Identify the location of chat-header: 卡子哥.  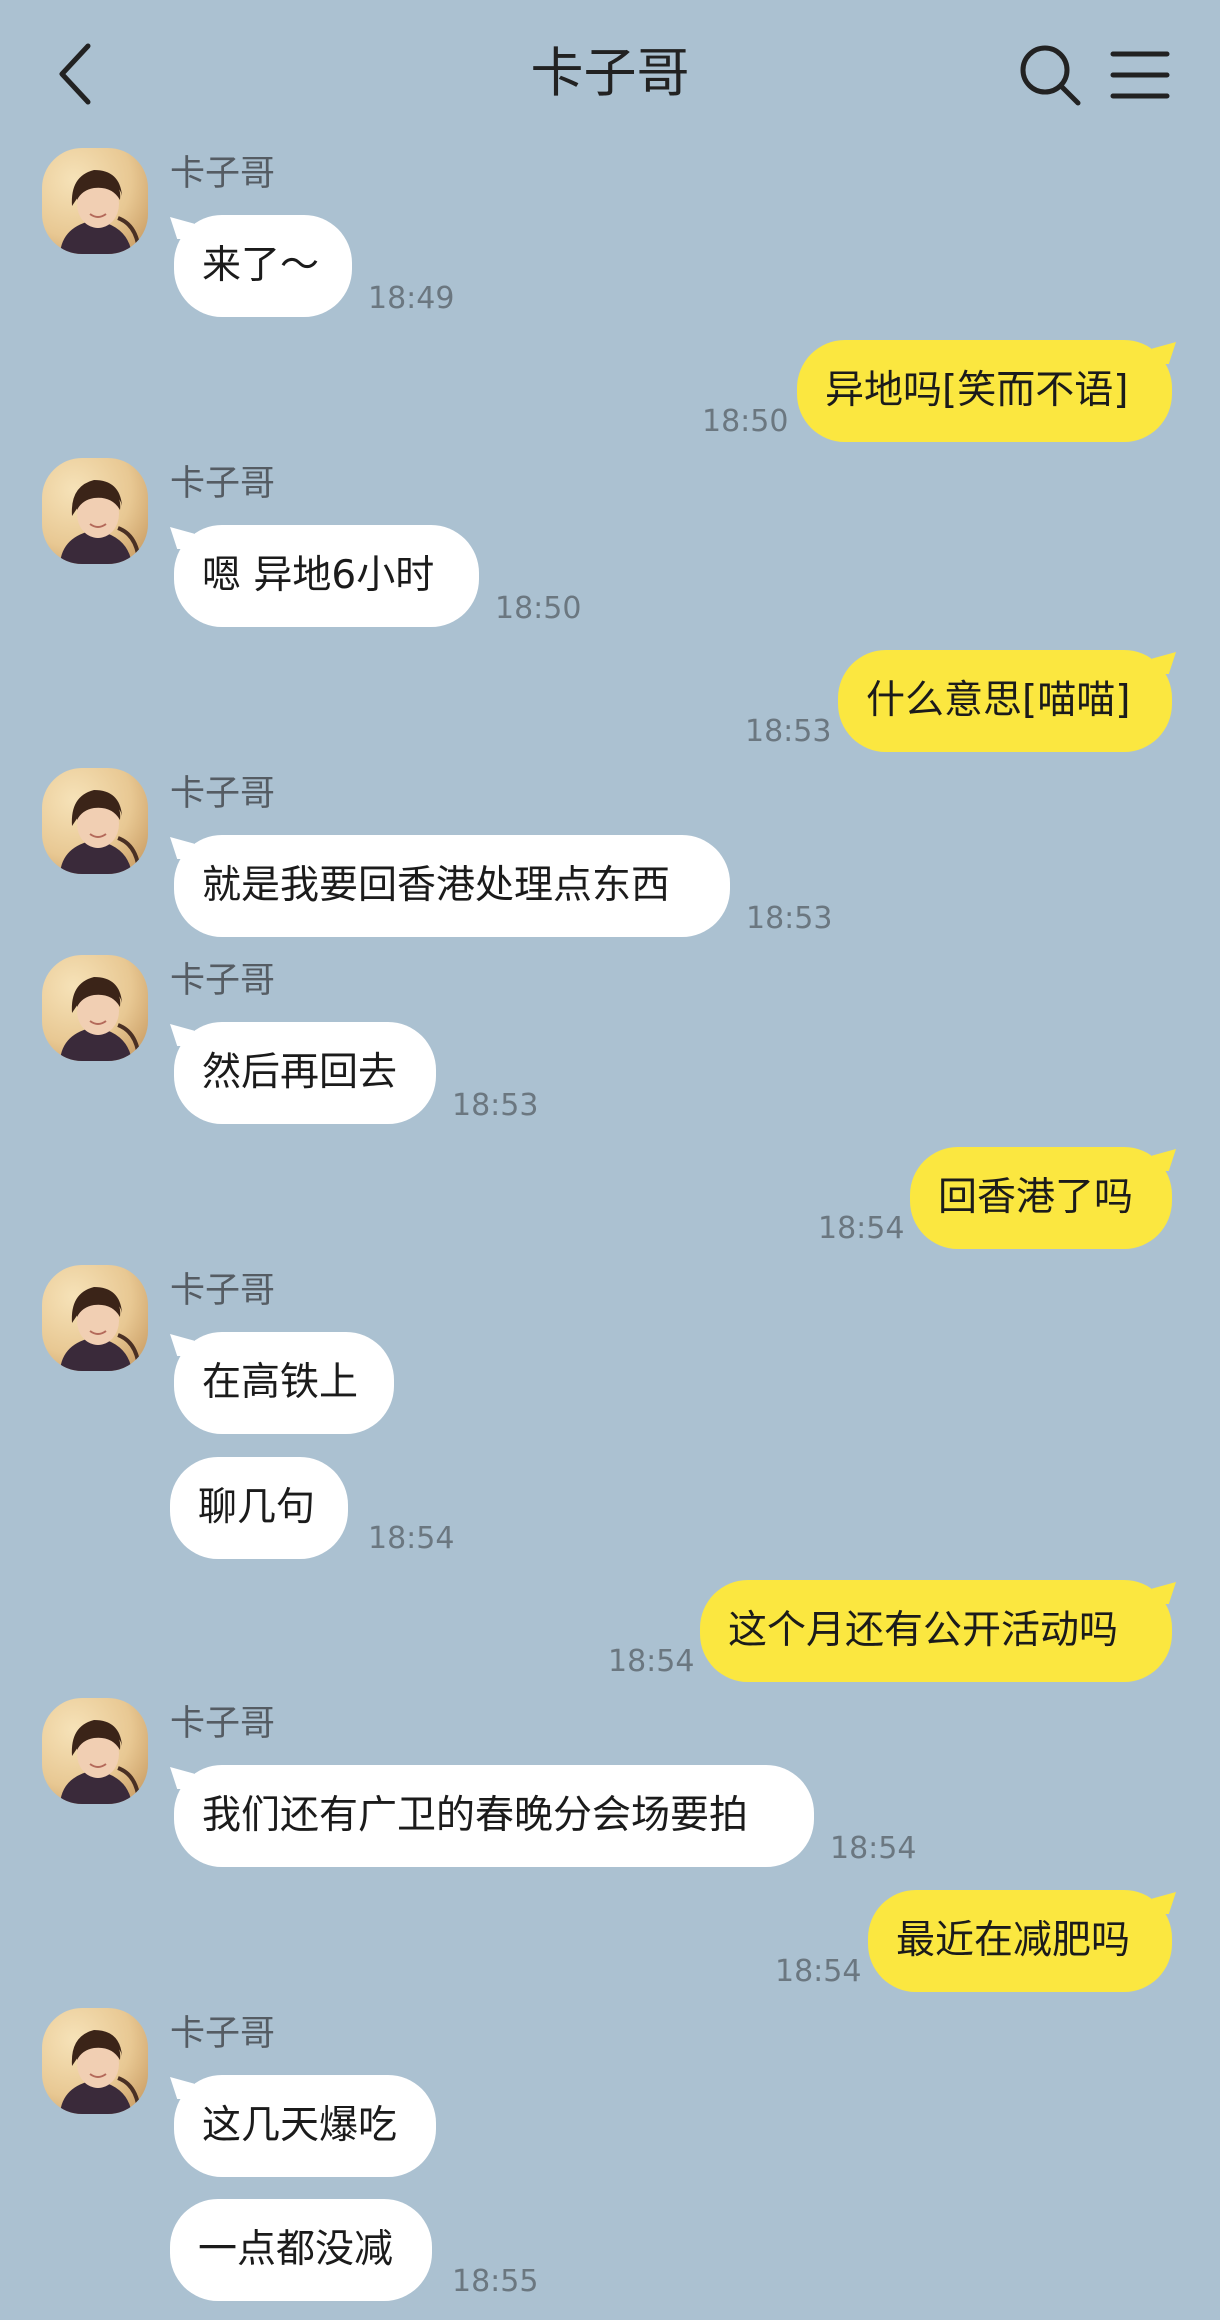
(610, 72).